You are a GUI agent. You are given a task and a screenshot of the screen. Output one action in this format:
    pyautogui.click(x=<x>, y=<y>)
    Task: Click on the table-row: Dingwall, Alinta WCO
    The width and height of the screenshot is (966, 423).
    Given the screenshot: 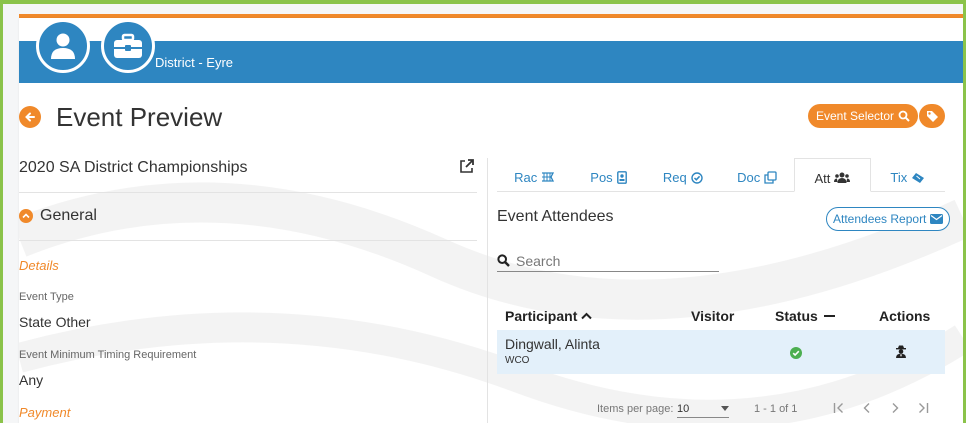 What is the action you would take?
    pyautogui.click(x=721, y=352)
    